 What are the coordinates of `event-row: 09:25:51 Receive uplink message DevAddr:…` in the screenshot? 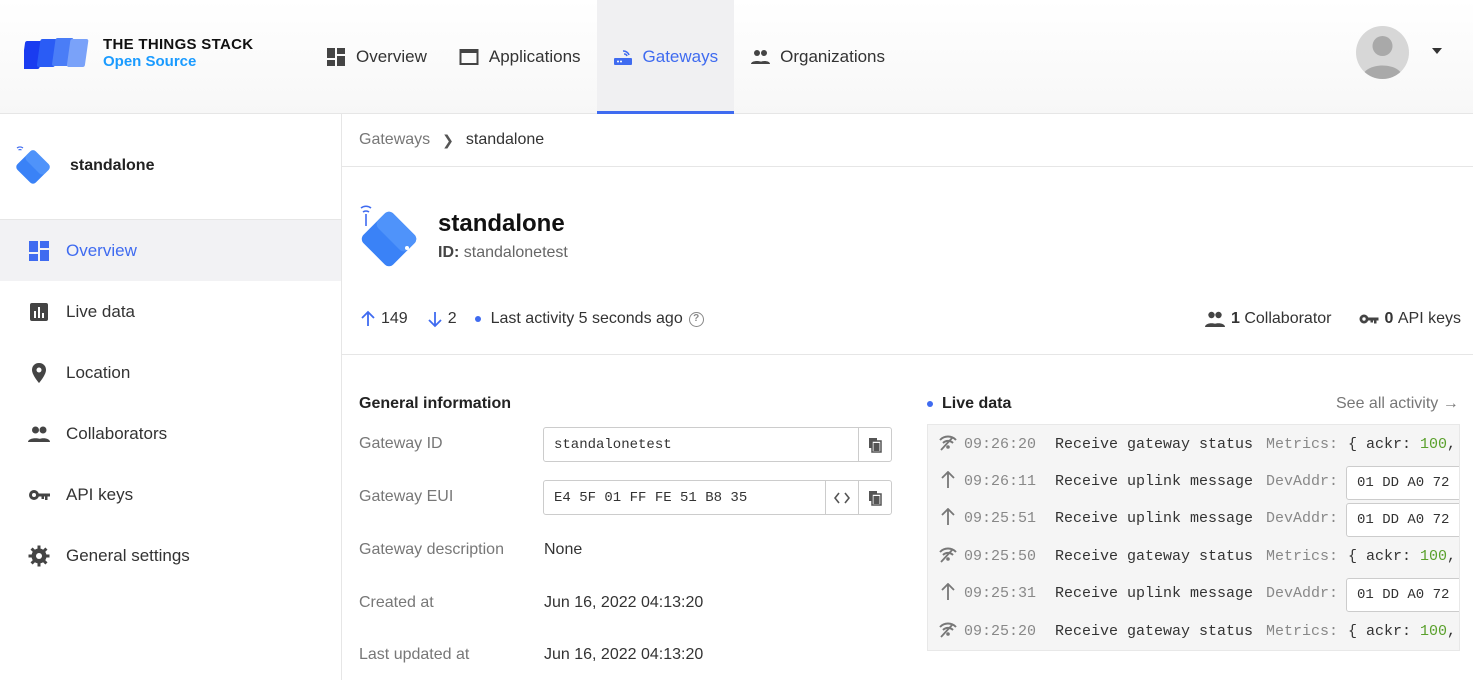 It's located at (1193, 518).